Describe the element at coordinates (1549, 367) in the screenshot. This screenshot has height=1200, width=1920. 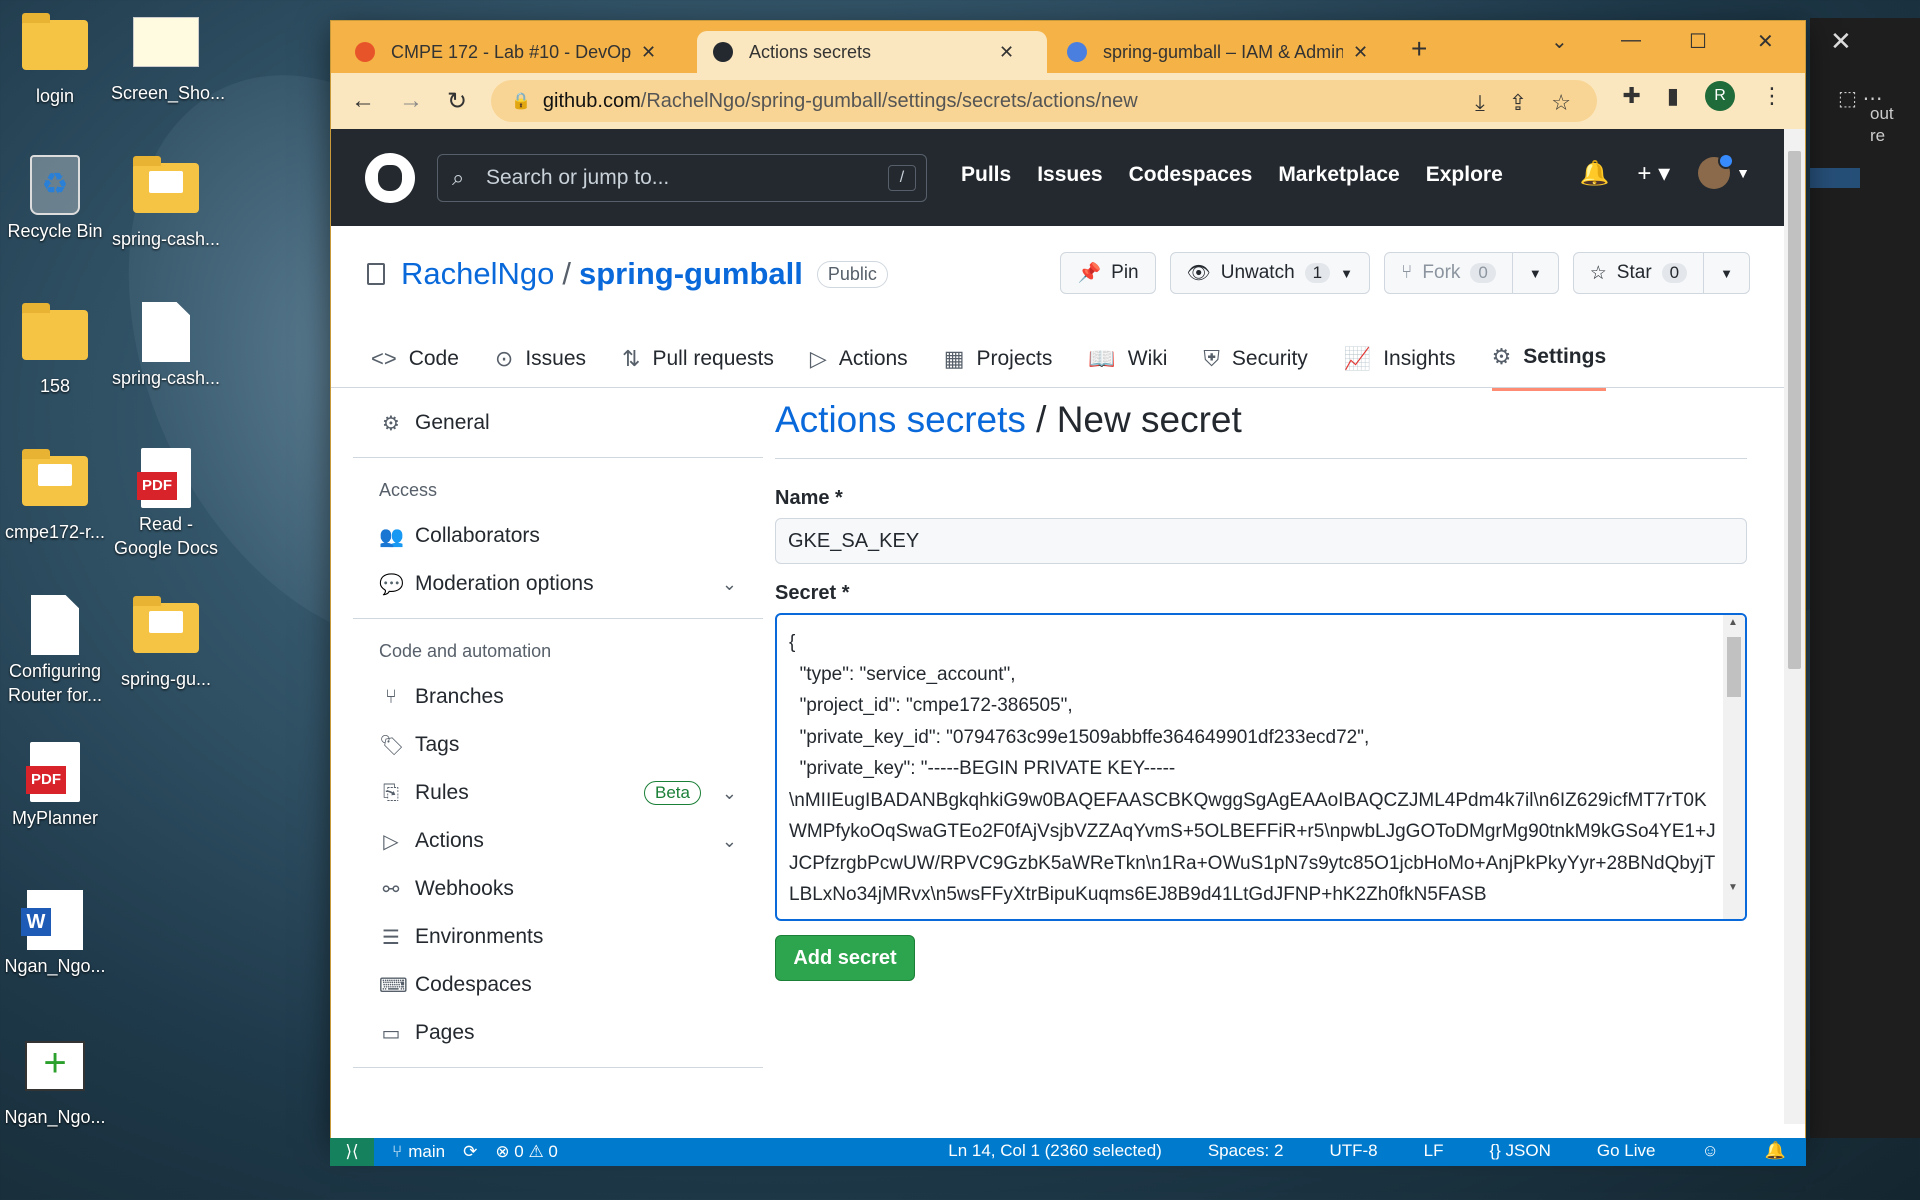
I see `tab-settings: ⚙ Settings` at that location.